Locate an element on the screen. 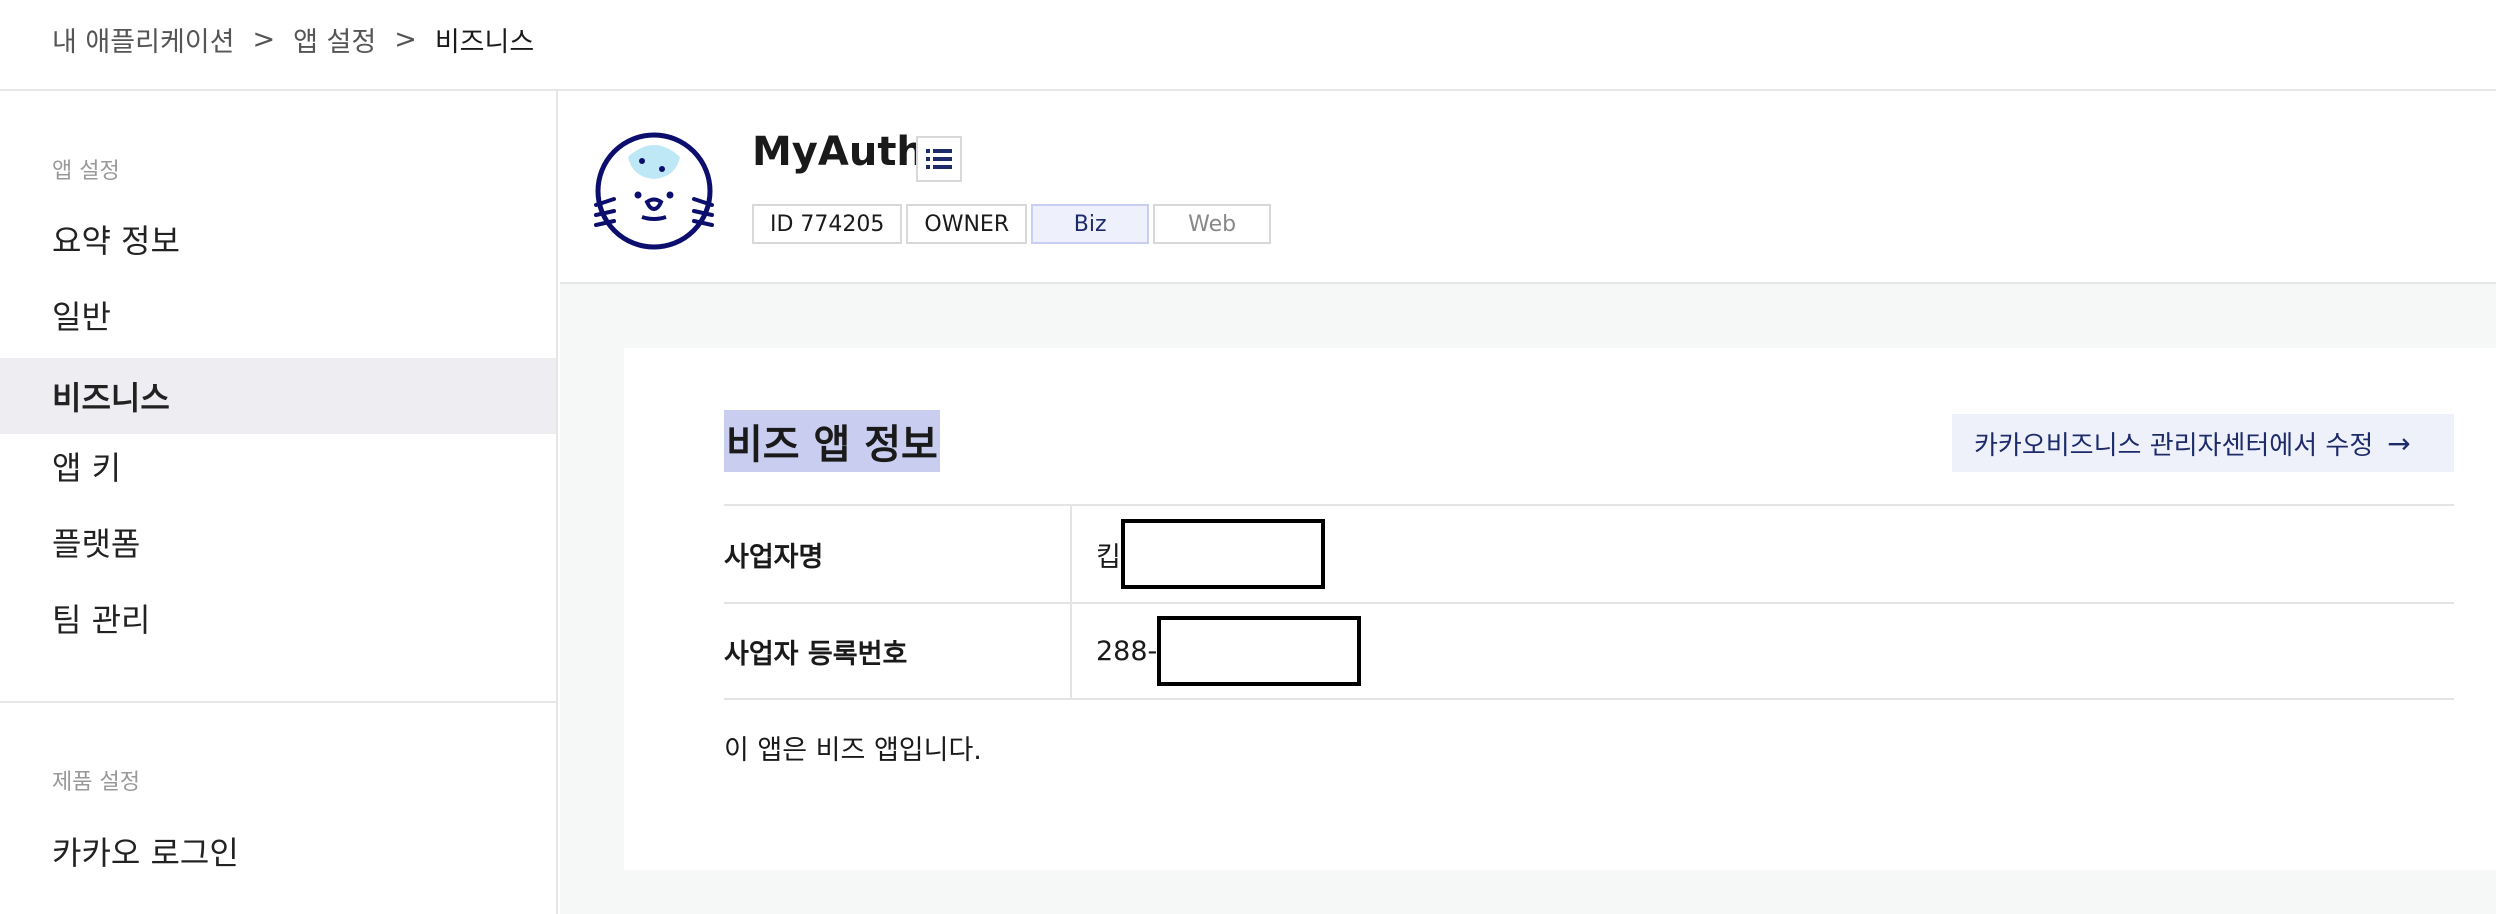  biz-badge: Biz is located at coordinates (1090, 224).